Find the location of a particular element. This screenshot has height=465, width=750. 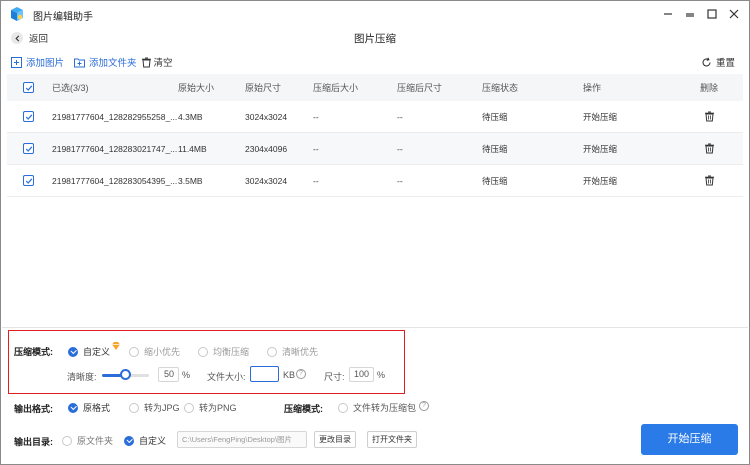

clear-button: 清空 is located at coordinates (157, 62).